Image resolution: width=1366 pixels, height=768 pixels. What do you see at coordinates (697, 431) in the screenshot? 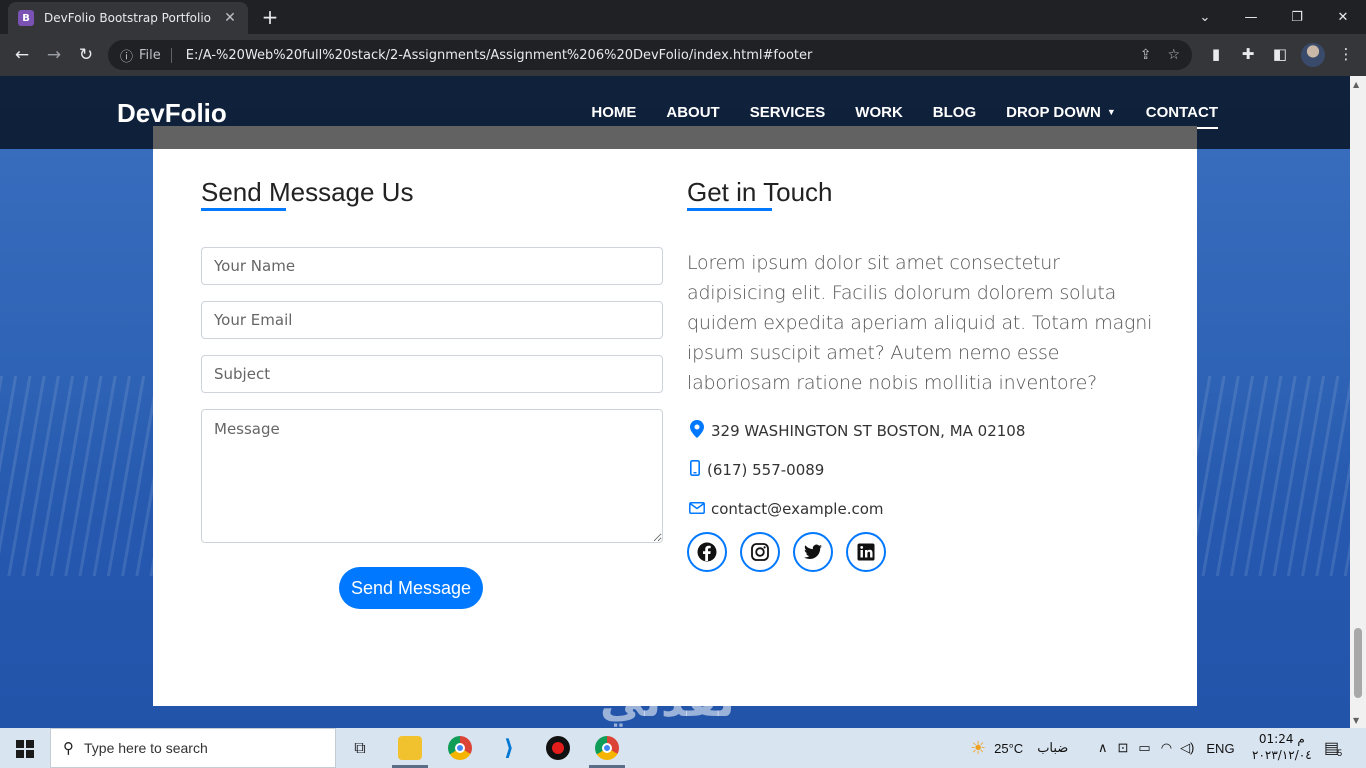
I see `map-marker-icon` at bounding box center [697, 431].